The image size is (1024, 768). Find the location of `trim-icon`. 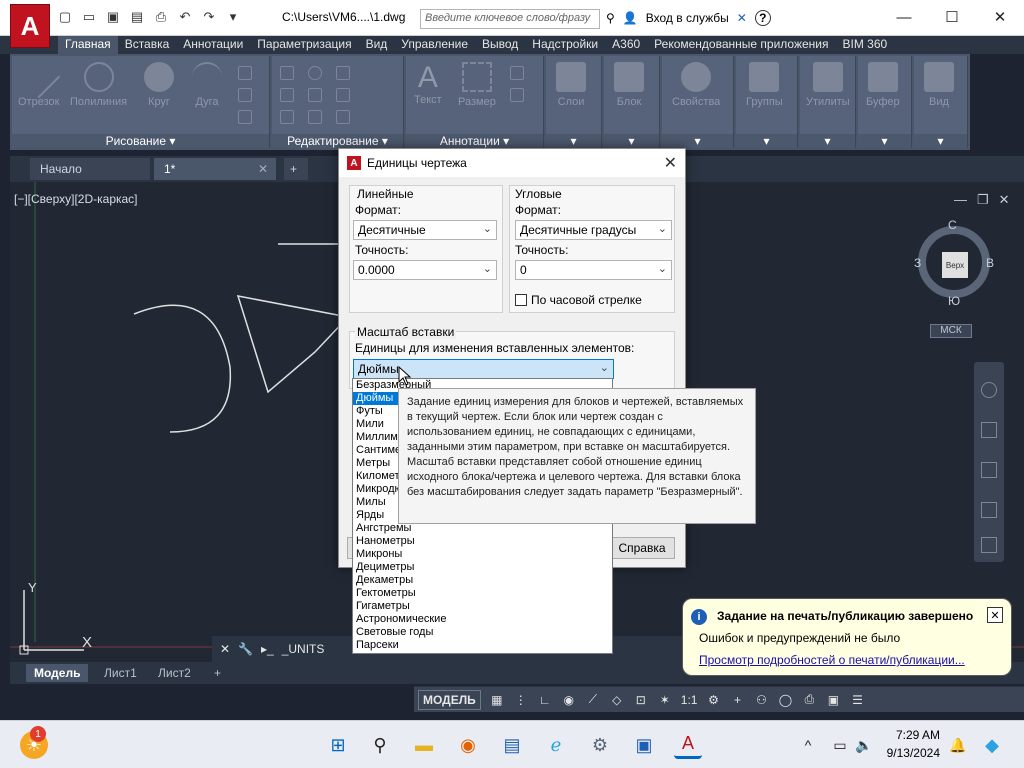

trim-icon is located at coordinates (343, 73).